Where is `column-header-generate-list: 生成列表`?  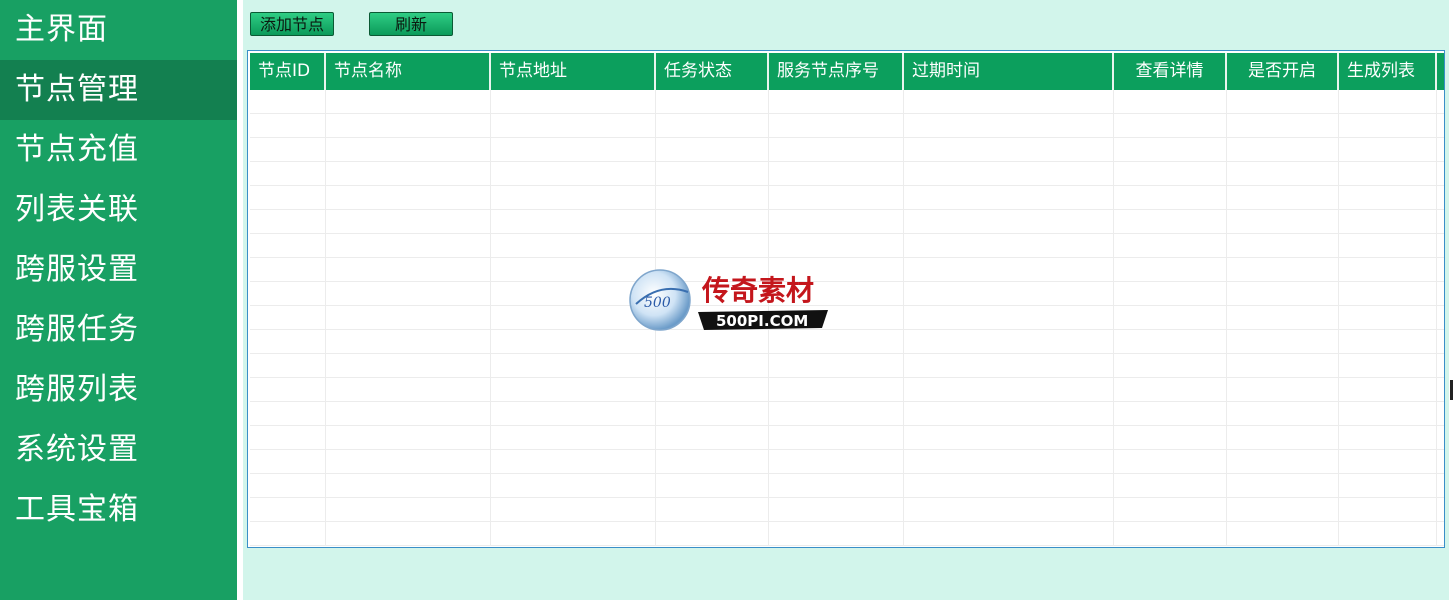
column-header-generate-list: 生成列表 is located at coordinates (1388, 71).